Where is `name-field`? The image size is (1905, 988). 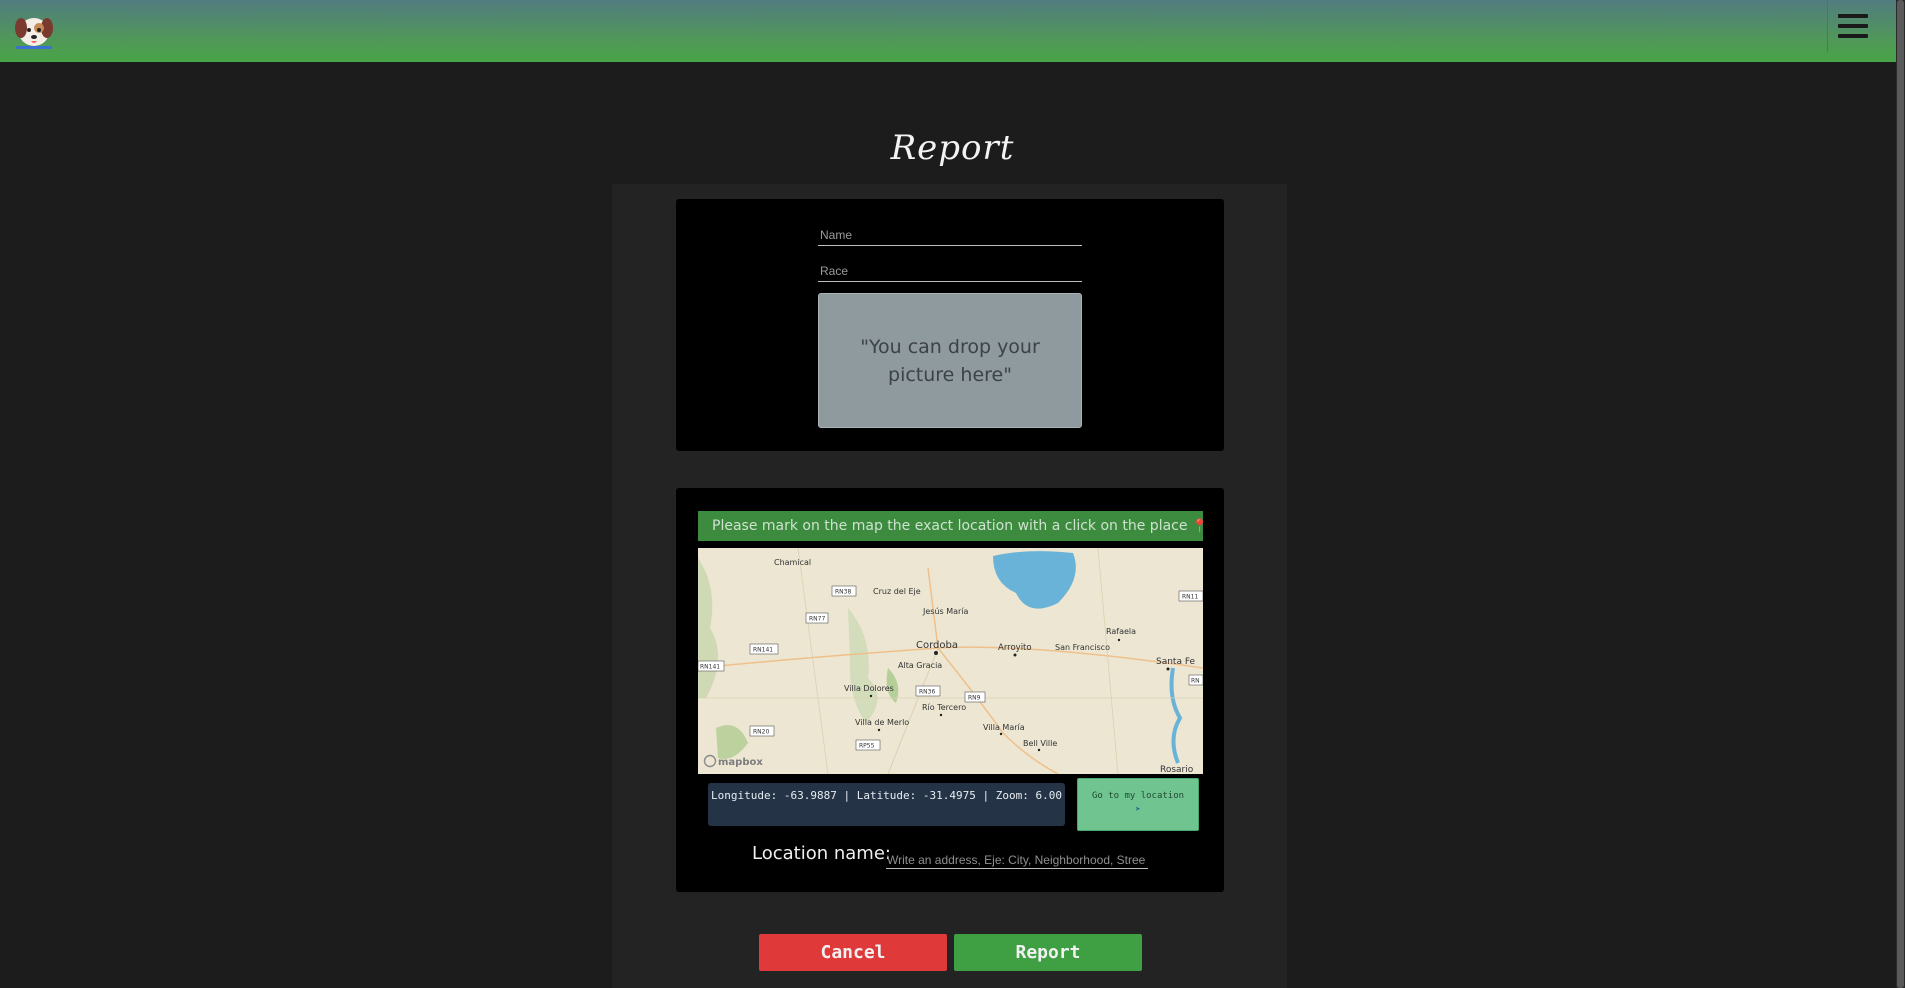 name-field is located at coordinates (950, 232).